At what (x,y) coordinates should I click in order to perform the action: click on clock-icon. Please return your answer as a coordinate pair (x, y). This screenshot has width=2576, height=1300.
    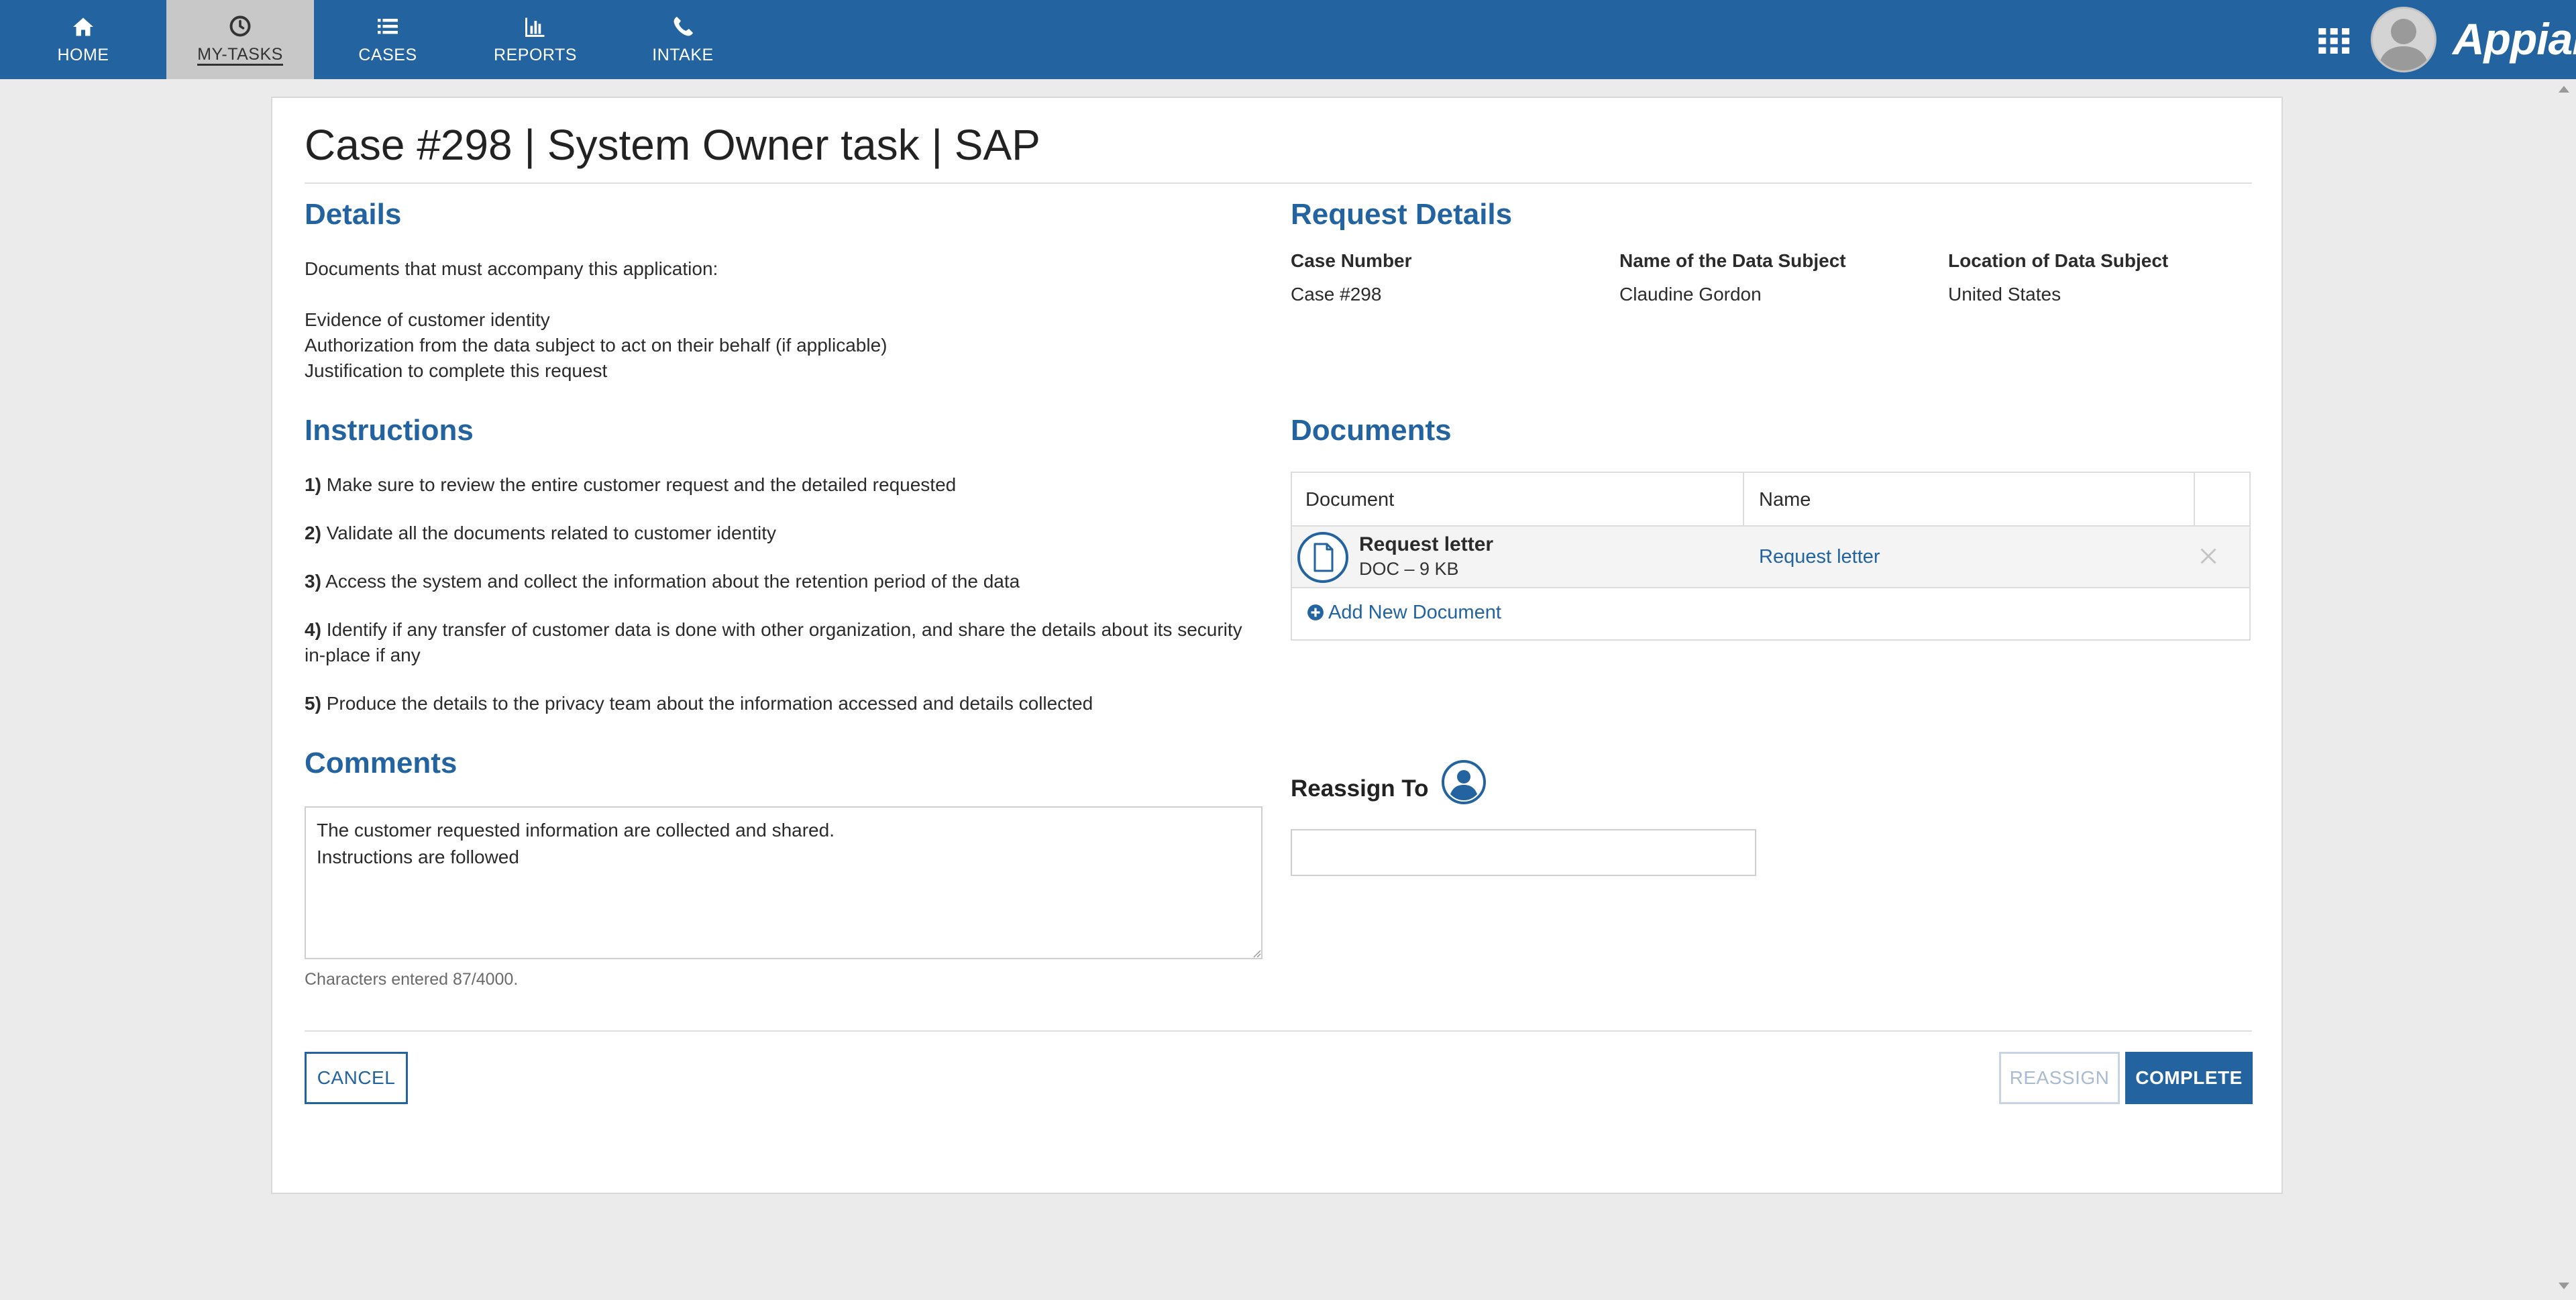
    Looking at the image, I should click on (240, 26).